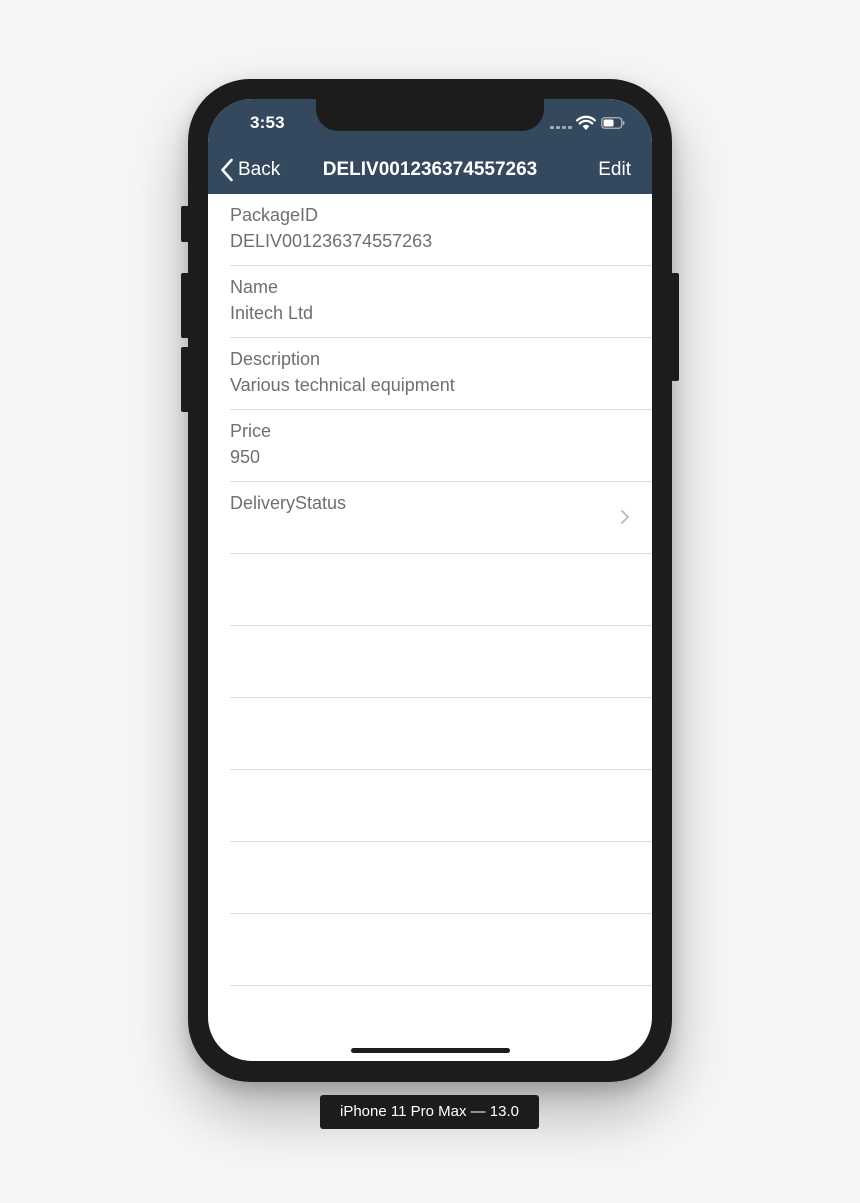  What do you see at coordinates (275, 359) in the screenshot?
I see `field-label: Description` at bounding box center [275, 359].